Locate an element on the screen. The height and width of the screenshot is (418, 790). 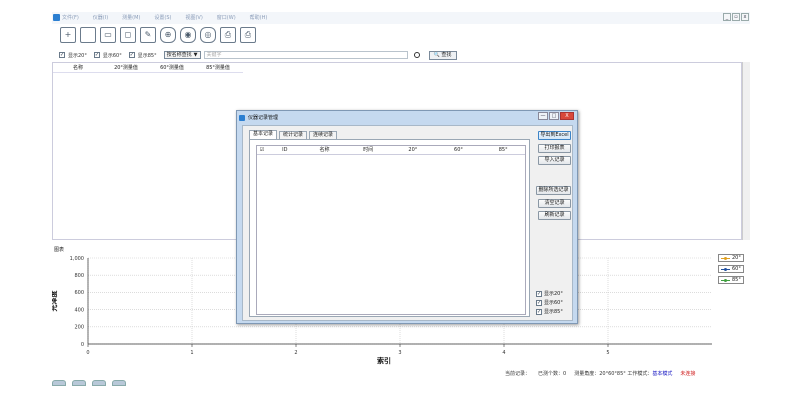
show-85-checkbox: ✓ is located at coordinates (131, 55).